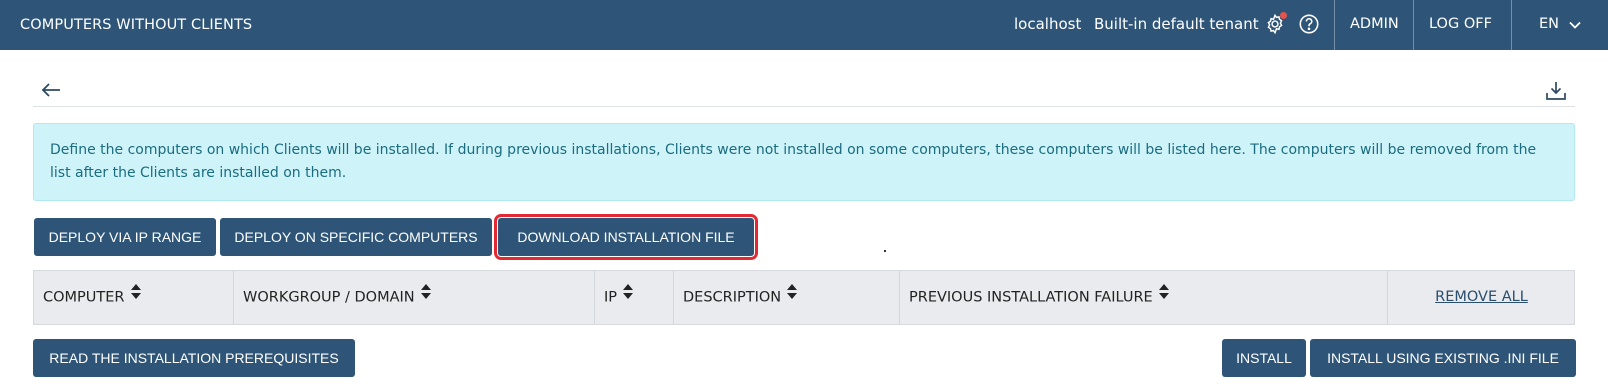 This screenshot has width=1608, height=389. Describe the element at coordinates (1374, 24) in the screenshot. I see `admin-link: ADMIN` at that location.